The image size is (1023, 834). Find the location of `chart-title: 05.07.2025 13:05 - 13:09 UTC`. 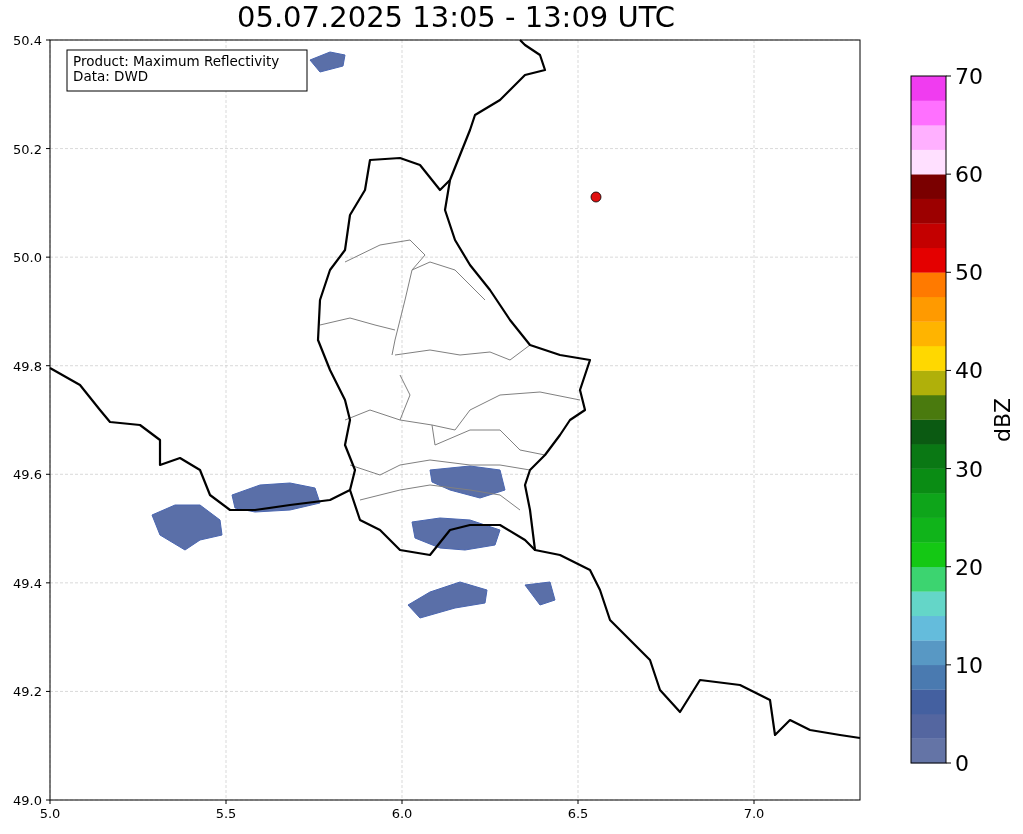

chart-title: 05.07.2025 13:05 - 13:09 UTC is located at coordinates (456, 17).